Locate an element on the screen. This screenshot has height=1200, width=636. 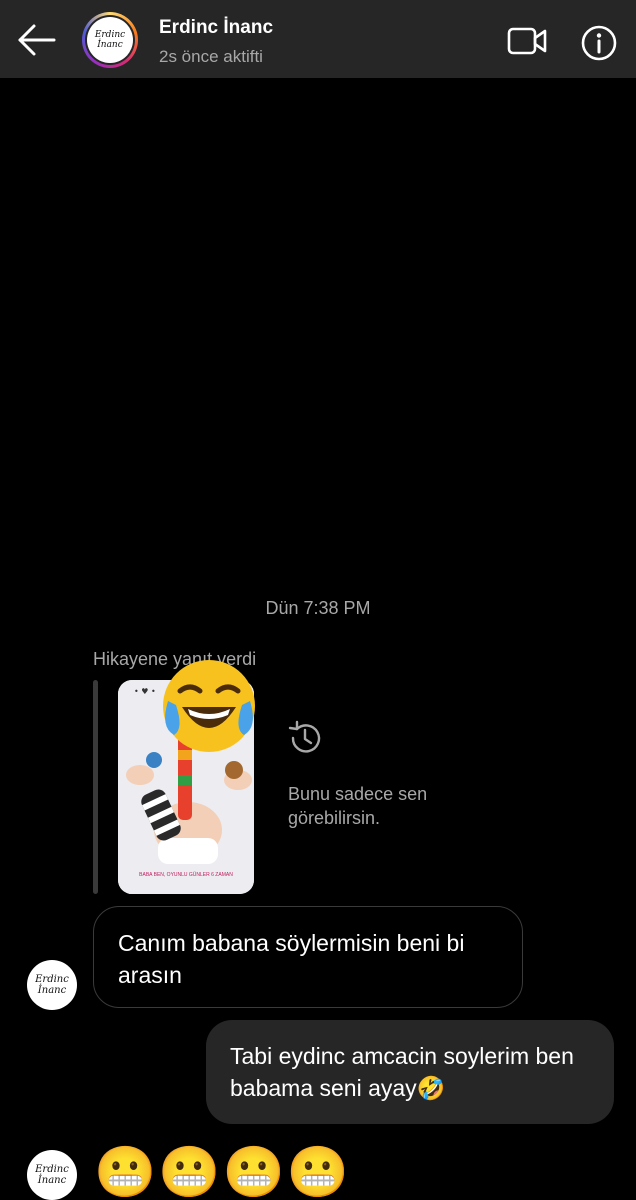
back-button is located at coordinates (37, 40).